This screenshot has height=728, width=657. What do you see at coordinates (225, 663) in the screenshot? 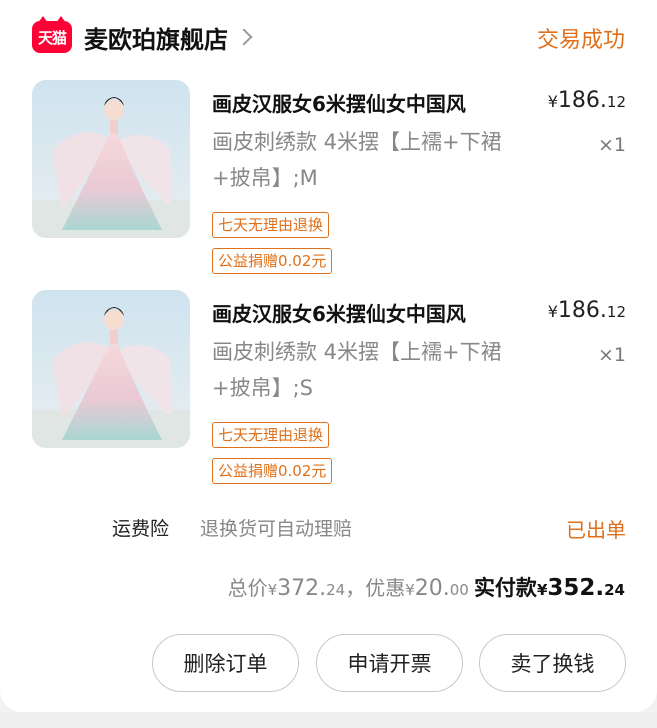
I see `delete-order-button: 删除订单` at bounding box center [225, 663].